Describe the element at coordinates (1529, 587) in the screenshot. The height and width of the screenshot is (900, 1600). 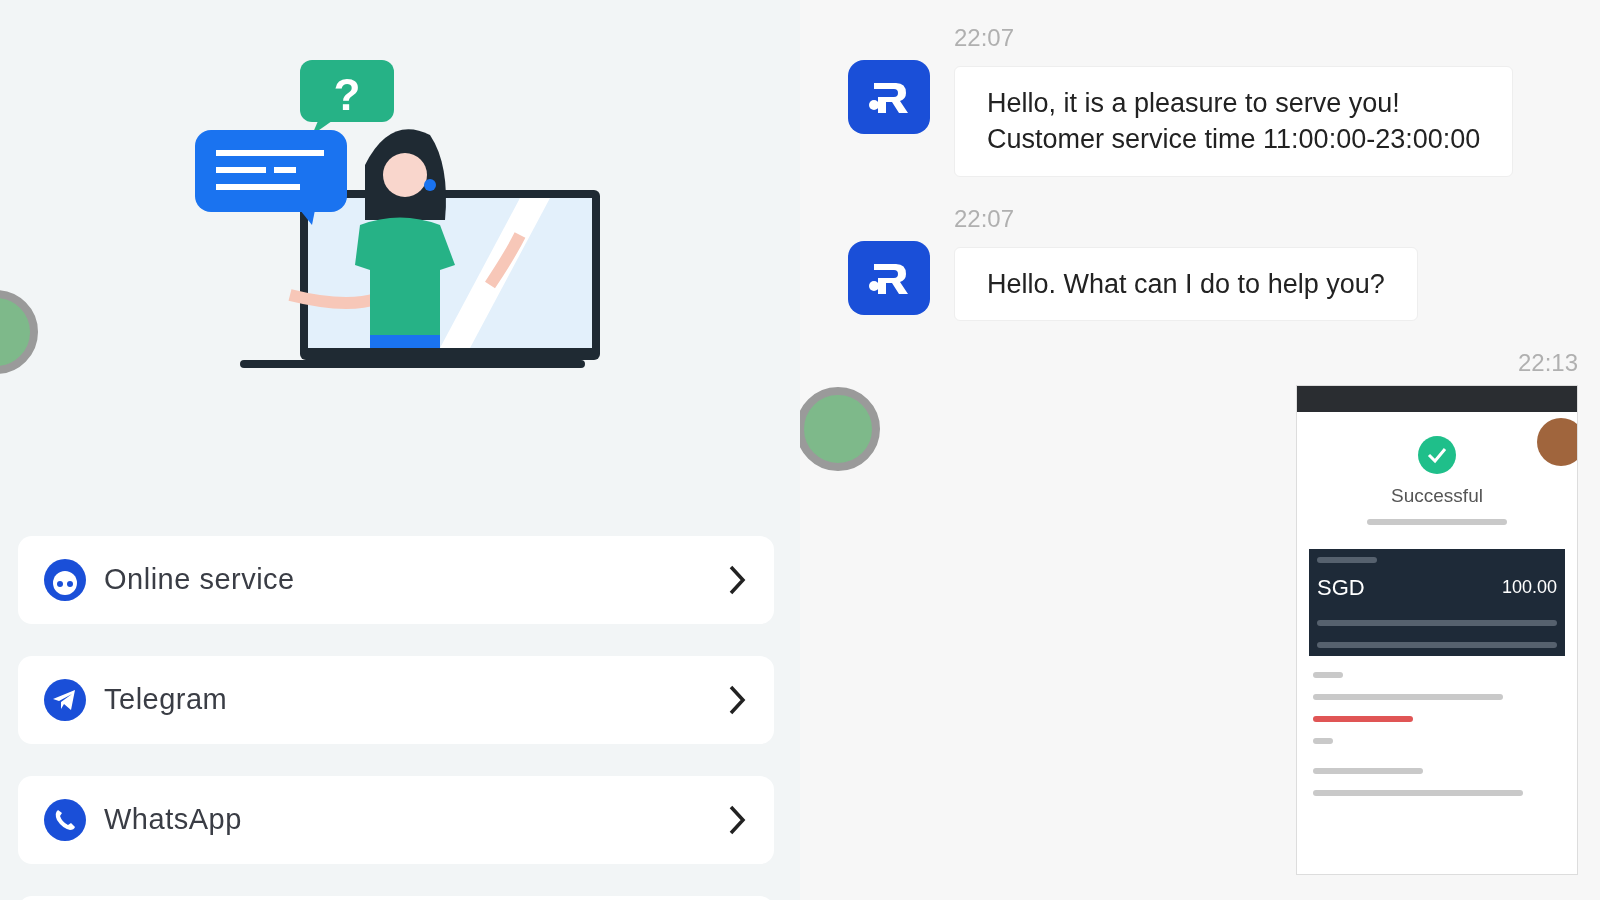
I see `amount-value: 100.00` at that location.